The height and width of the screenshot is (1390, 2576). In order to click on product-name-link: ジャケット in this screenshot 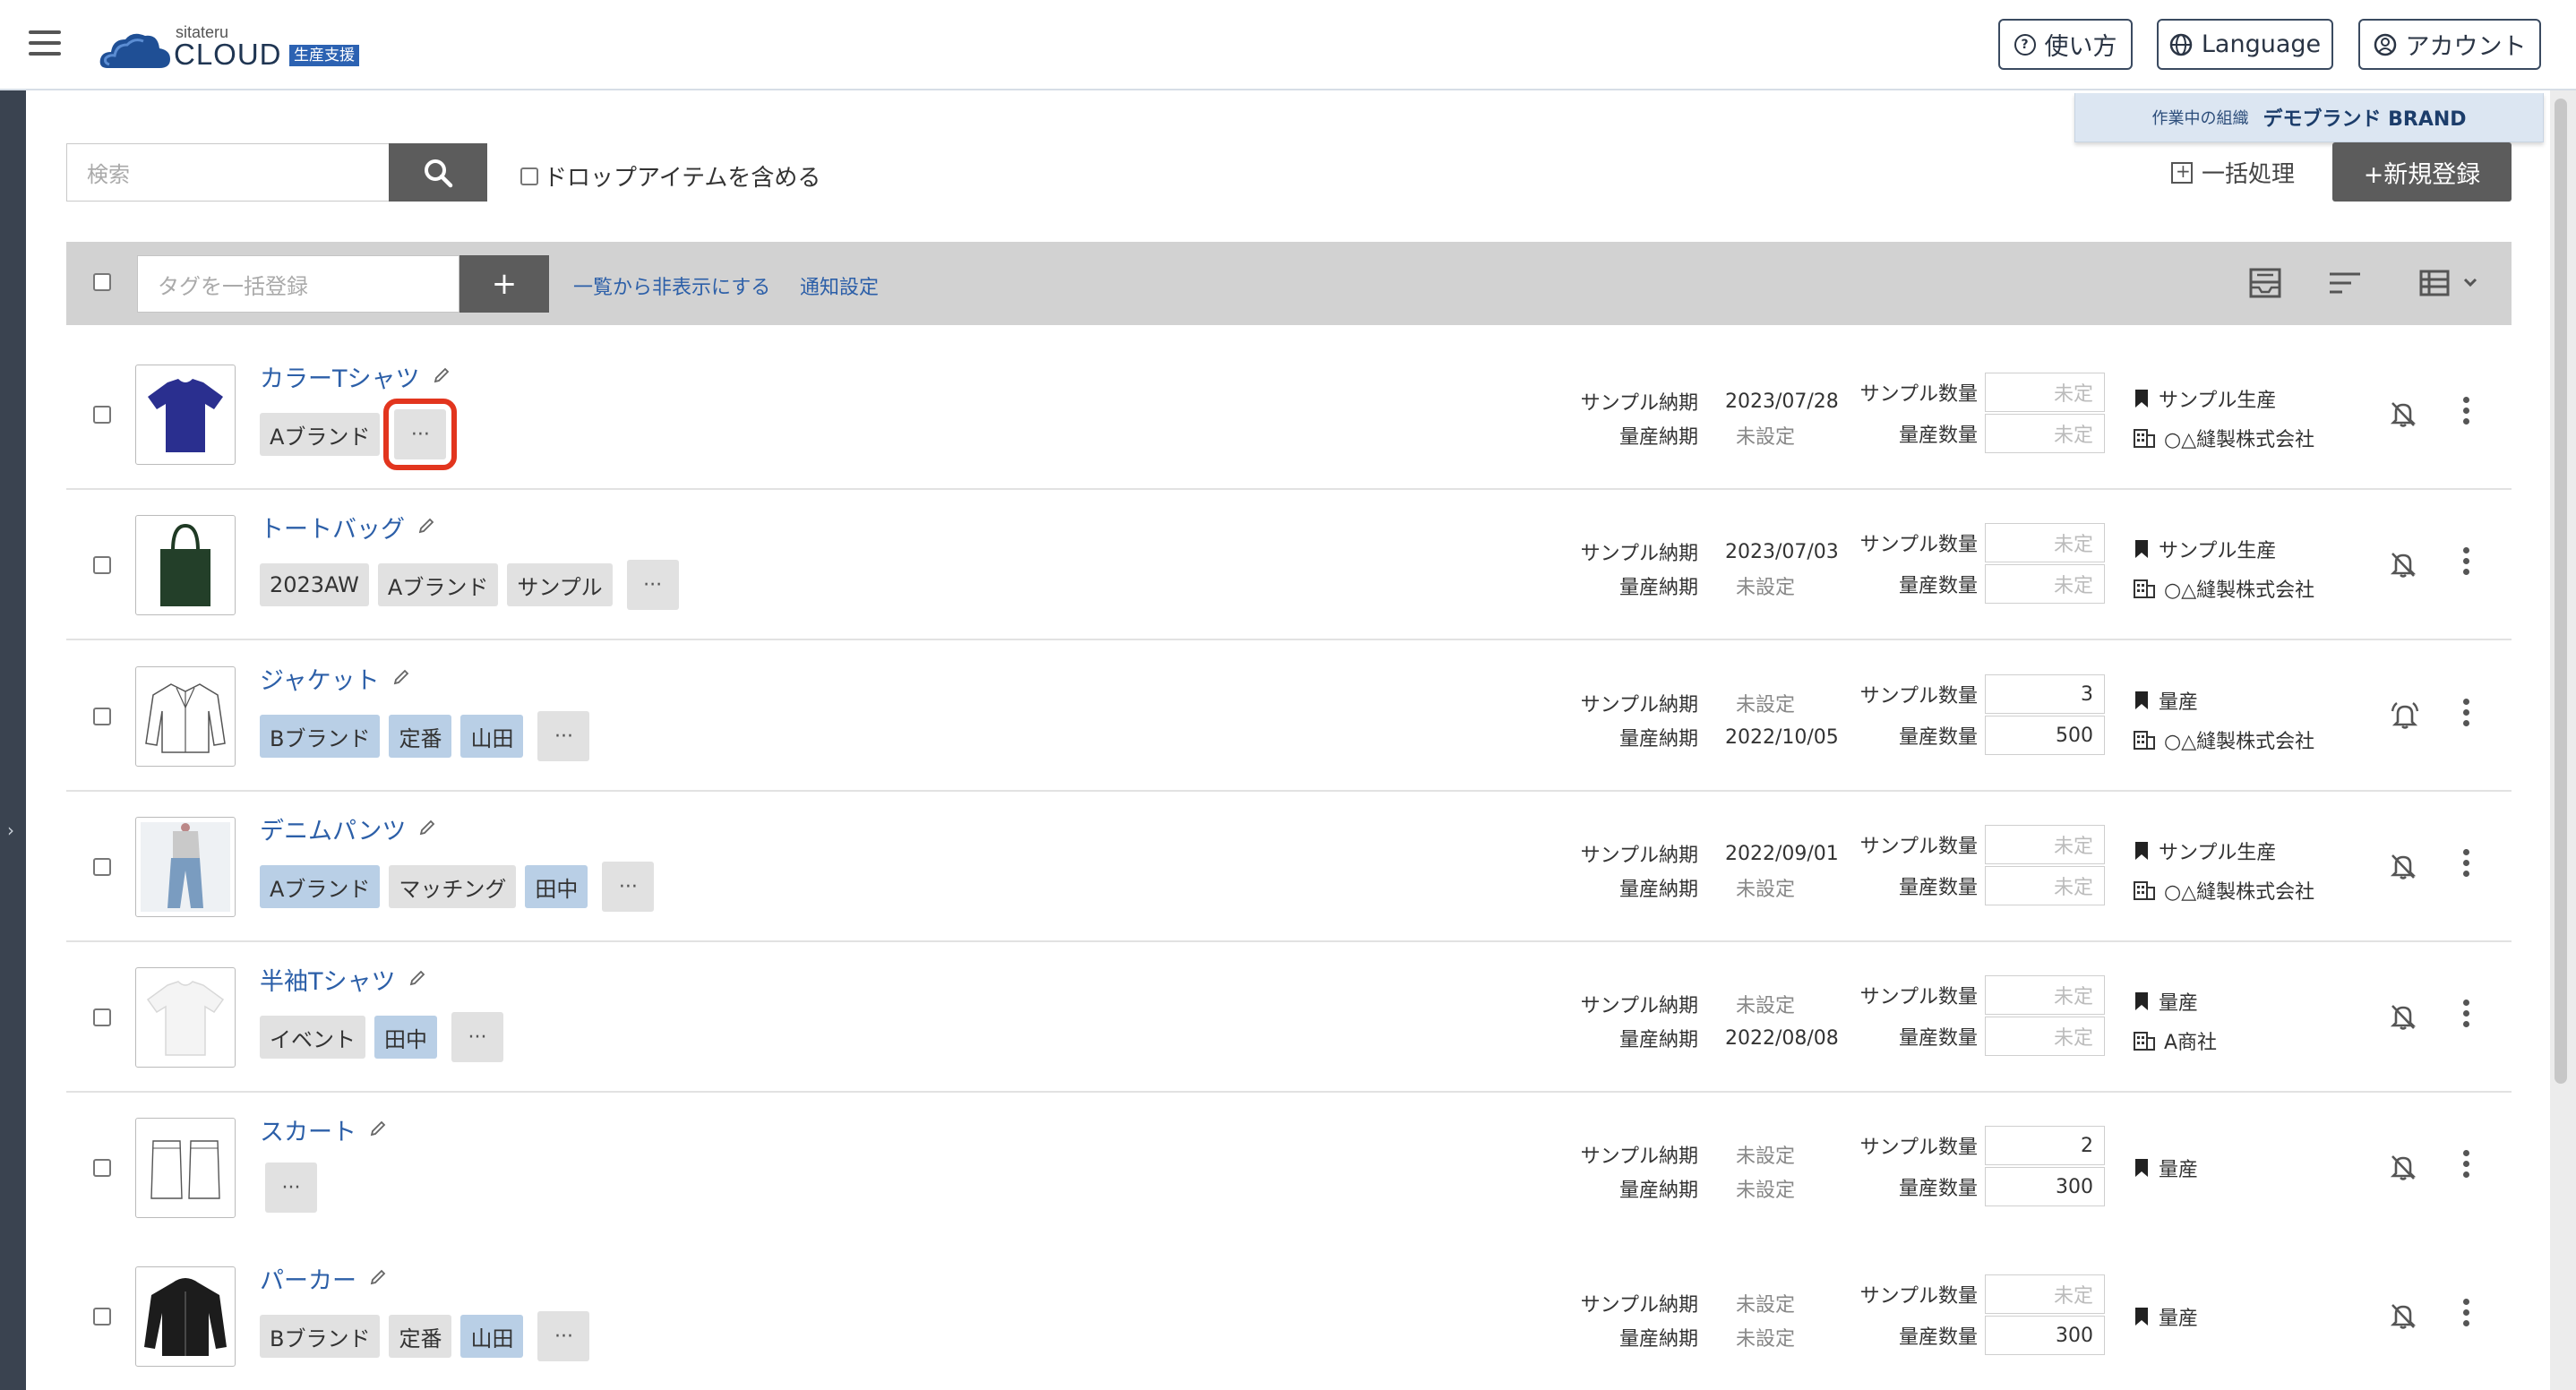, I will do `click(335, 678)`.